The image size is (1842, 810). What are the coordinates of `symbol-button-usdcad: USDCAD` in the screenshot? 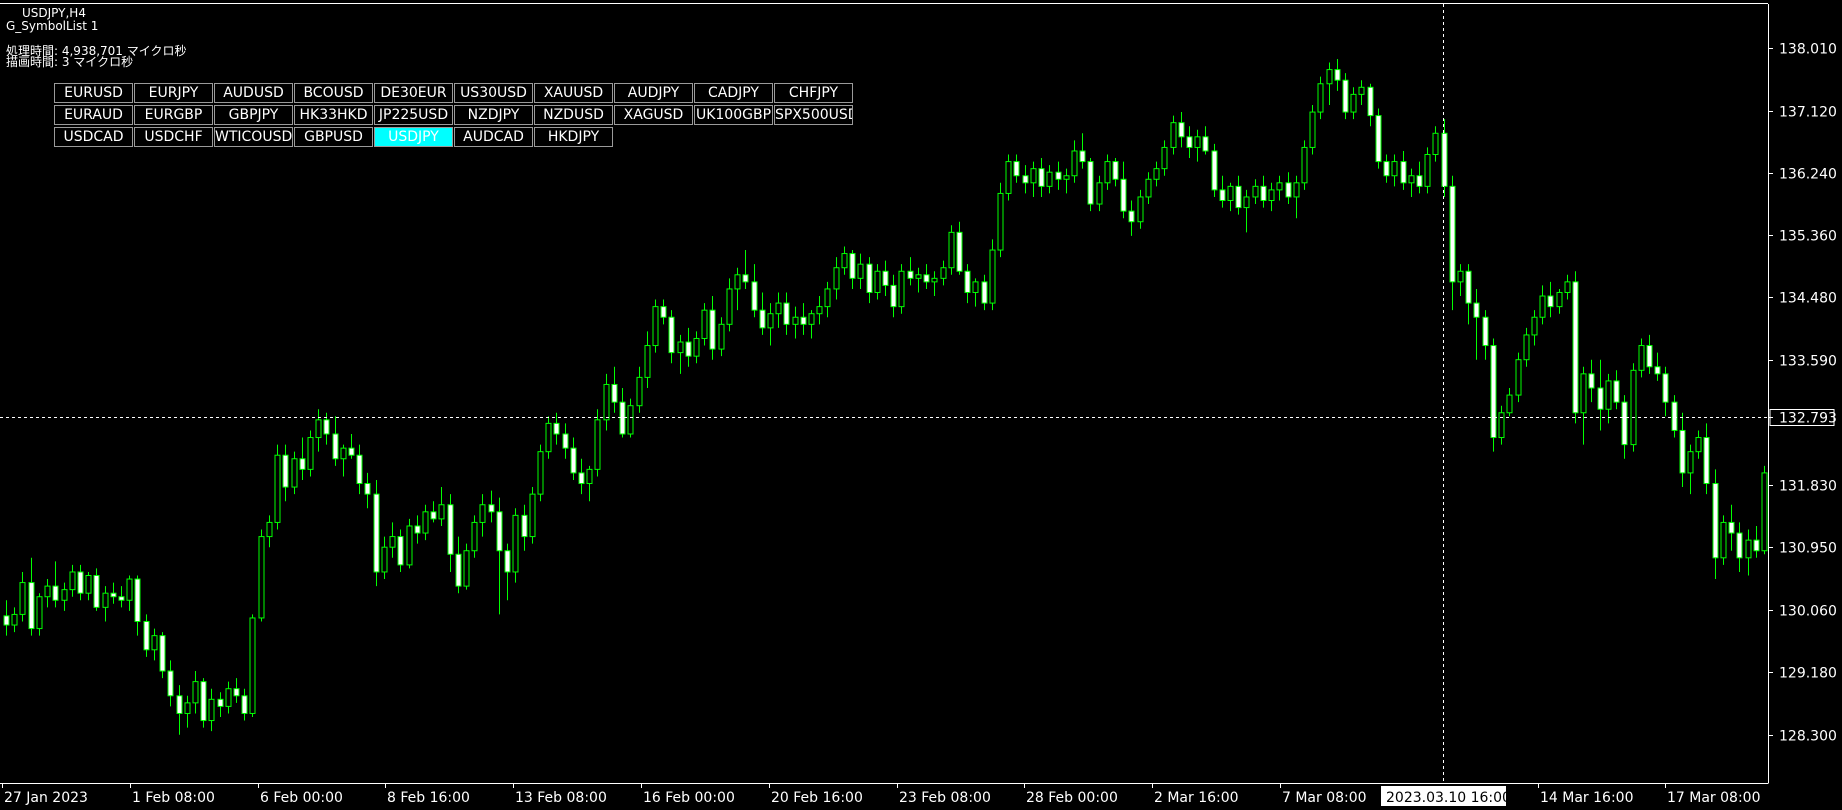 It's located at (93, 137).